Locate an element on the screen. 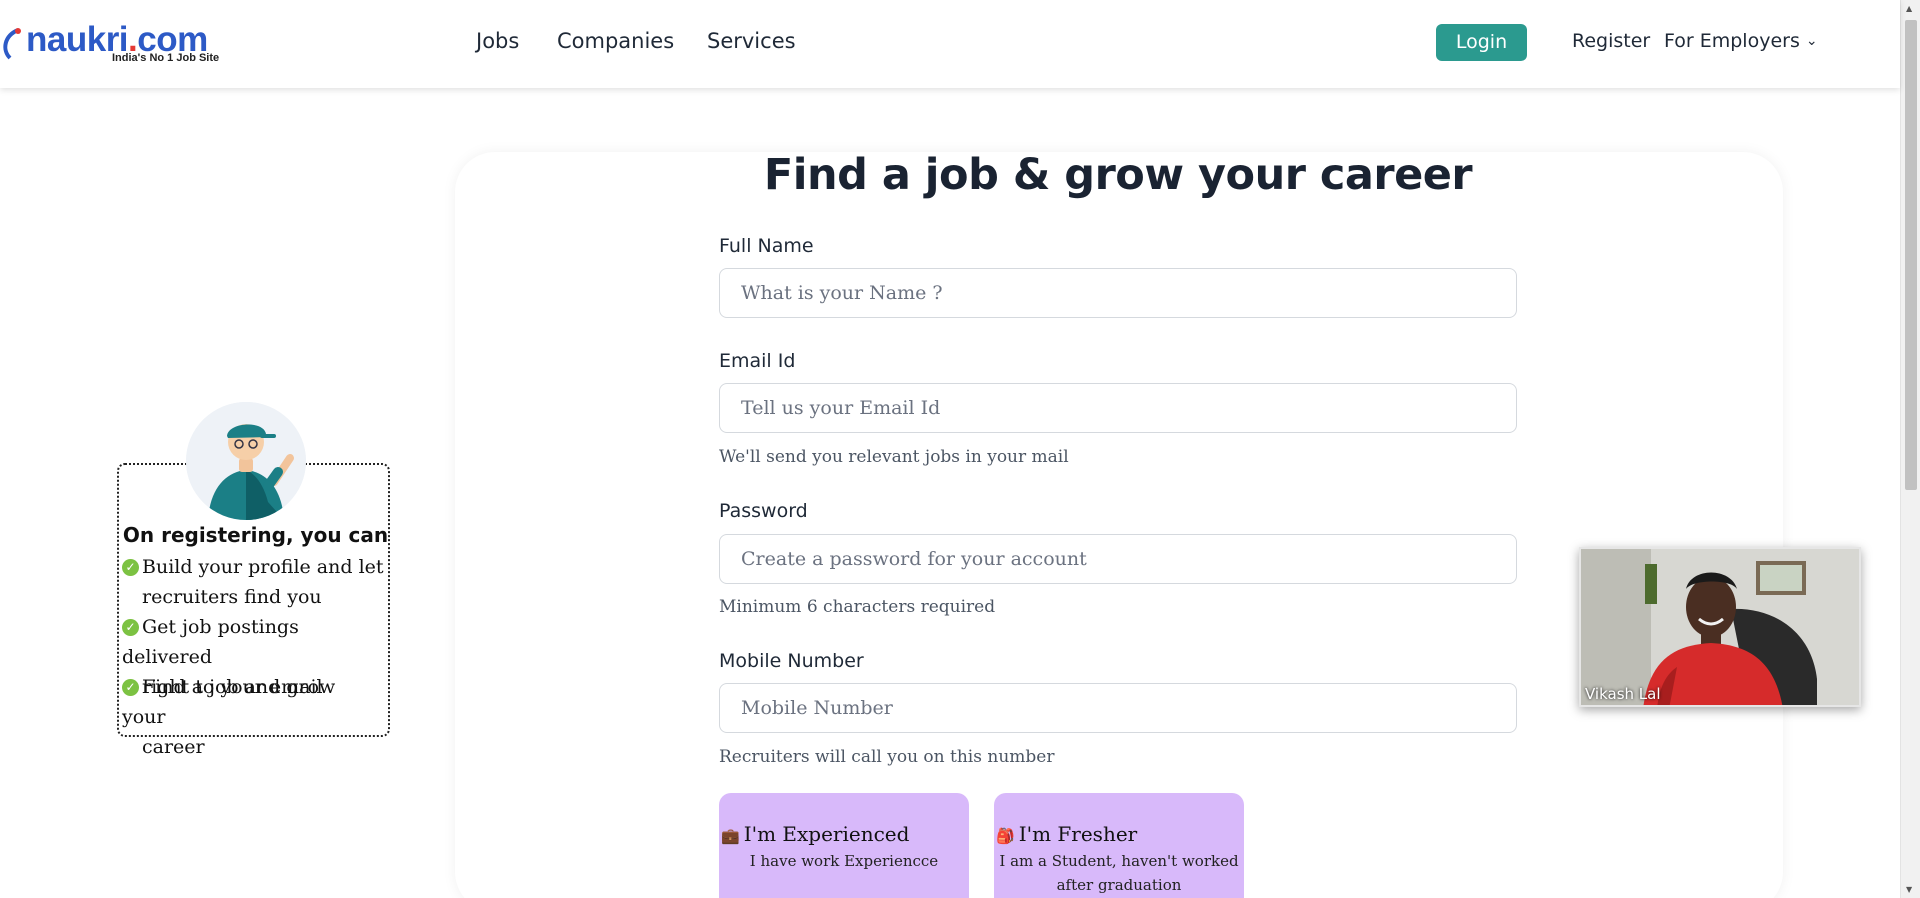 Image resolution: width=1920 pixels, height=898 pixels. for-employers-dropdown: For Employers ⌄ is located at coordinates (1741, 41).